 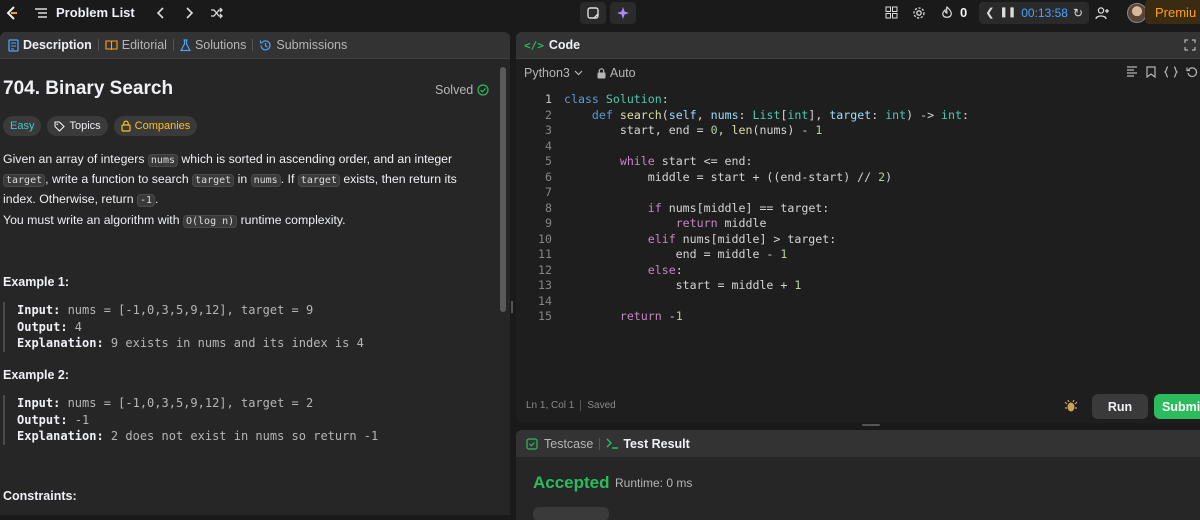 What do you see at coordinates (742, 255) in the screenshot?
I see `code-line: 11 end = middle - 1` at bounding box center [742, 255].